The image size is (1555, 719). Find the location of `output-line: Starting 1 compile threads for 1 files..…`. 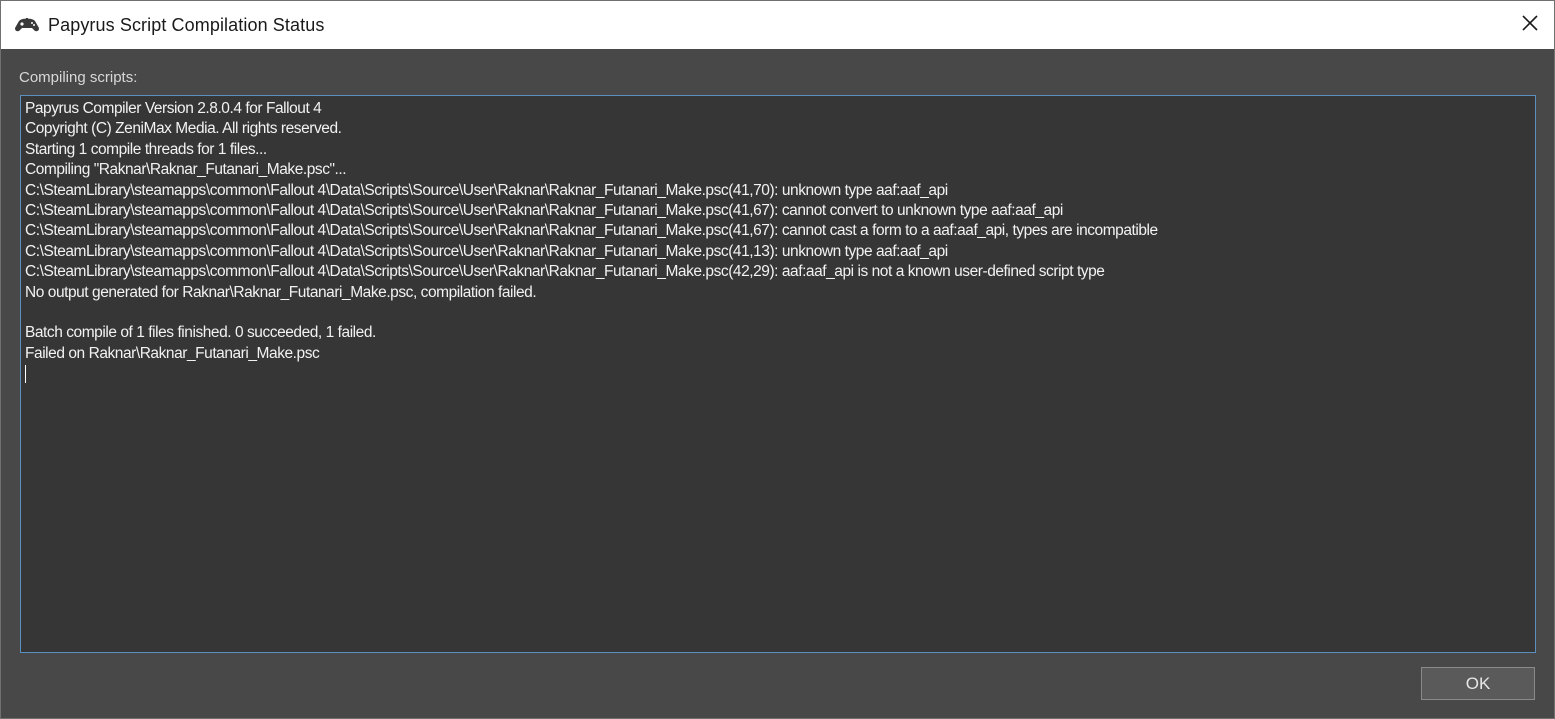

output-line: Starting 1 compile threads for 1 files..… is located at coordinates (146, 149).